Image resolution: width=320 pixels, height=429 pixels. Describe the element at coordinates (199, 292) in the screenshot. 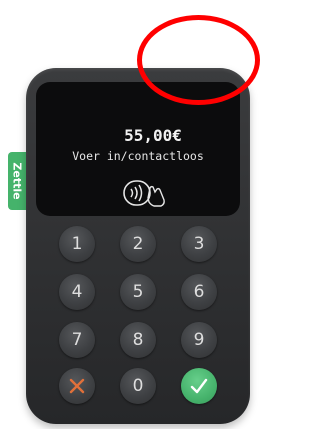

I see `key-6: 6` at that location.